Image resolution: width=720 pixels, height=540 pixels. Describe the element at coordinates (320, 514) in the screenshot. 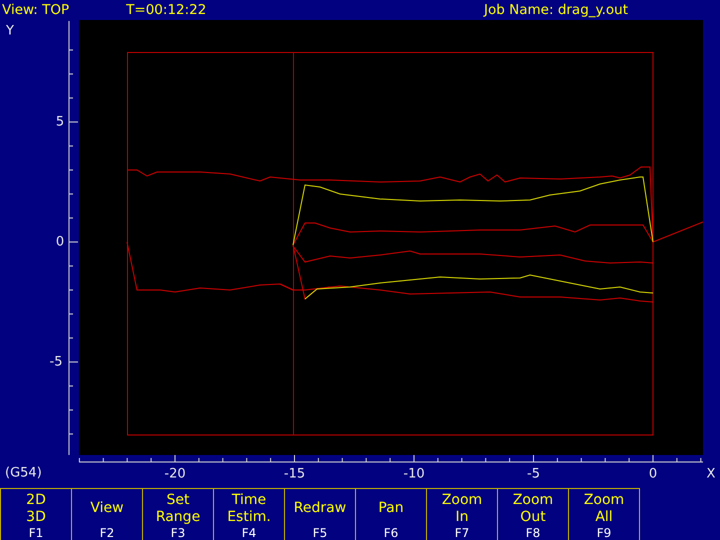

I see `function-key: Redraw F5` at that location.